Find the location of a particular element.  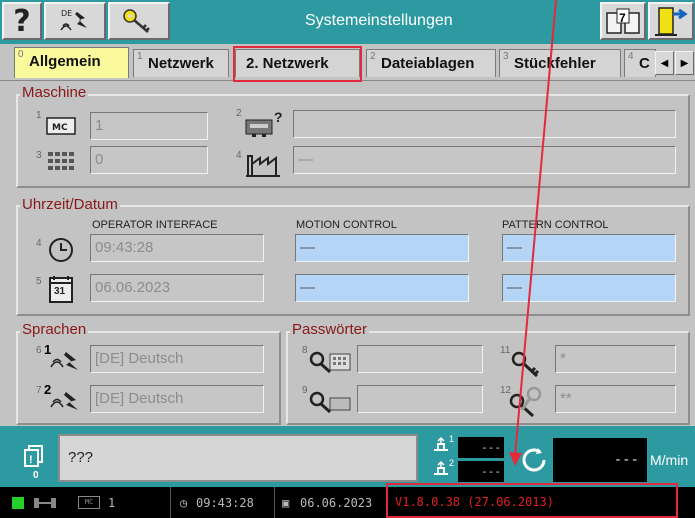

status-led-icon is located at coordinates (18, 503).